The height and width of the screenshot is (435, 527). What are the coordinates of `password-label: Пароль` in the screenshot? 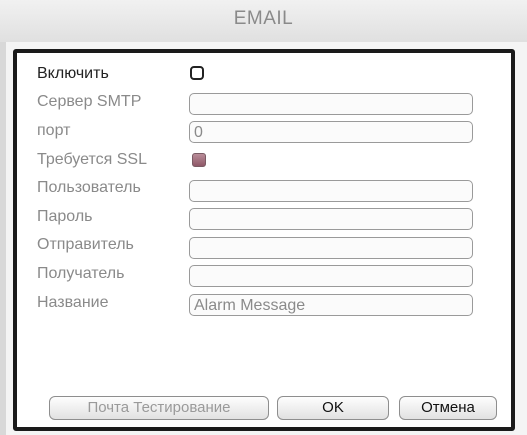 It's located at (65, 216).